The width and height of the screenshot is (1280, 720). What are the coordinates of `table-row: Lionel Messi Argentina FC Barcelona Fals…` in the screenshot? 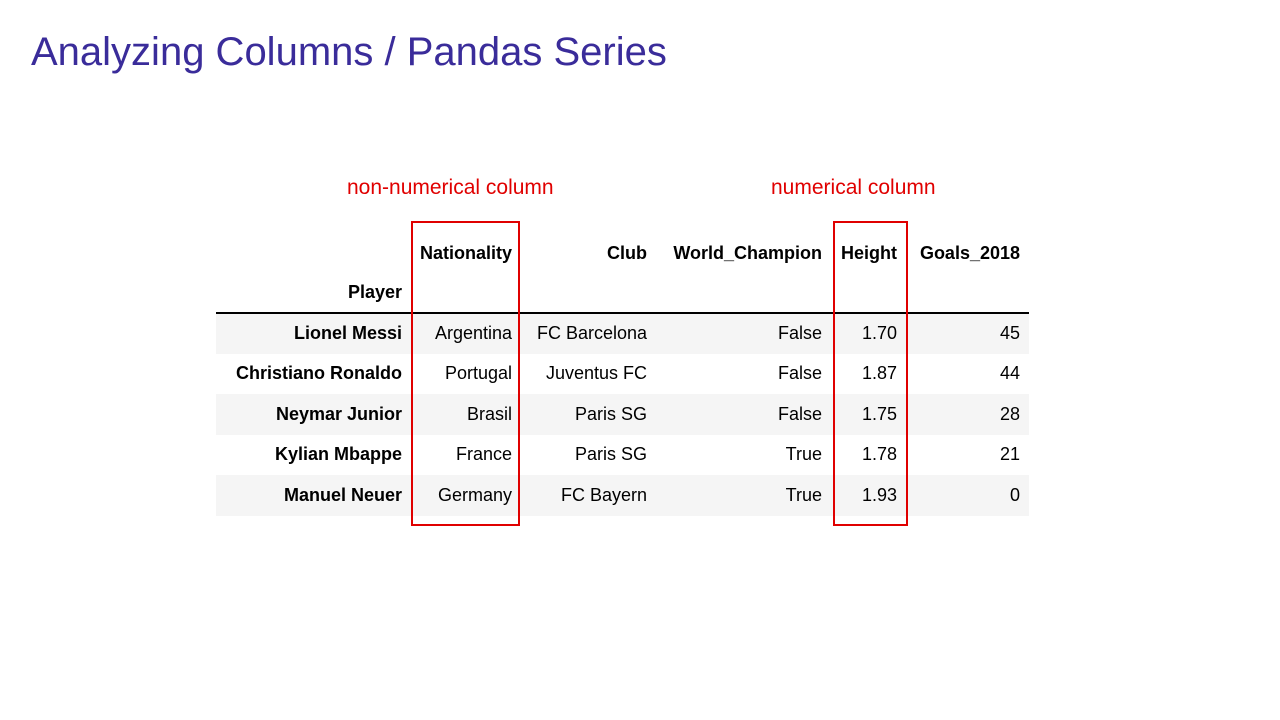 It's located at (623, 333).